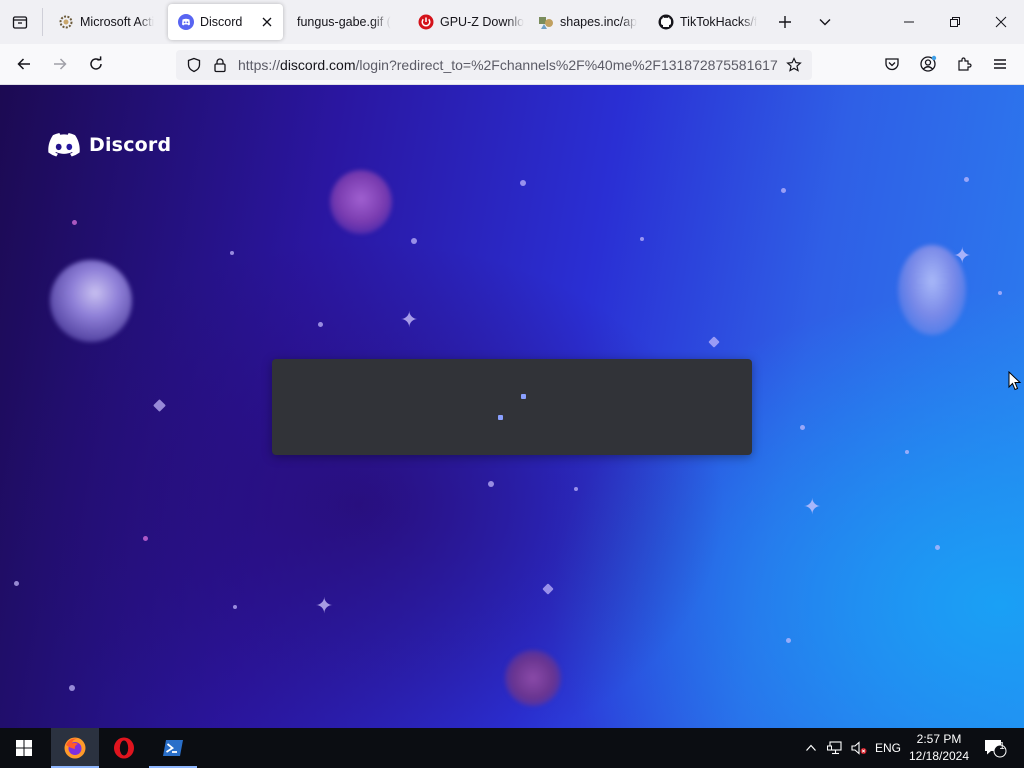  I want to click on pocket-icon, so click(892, 64).